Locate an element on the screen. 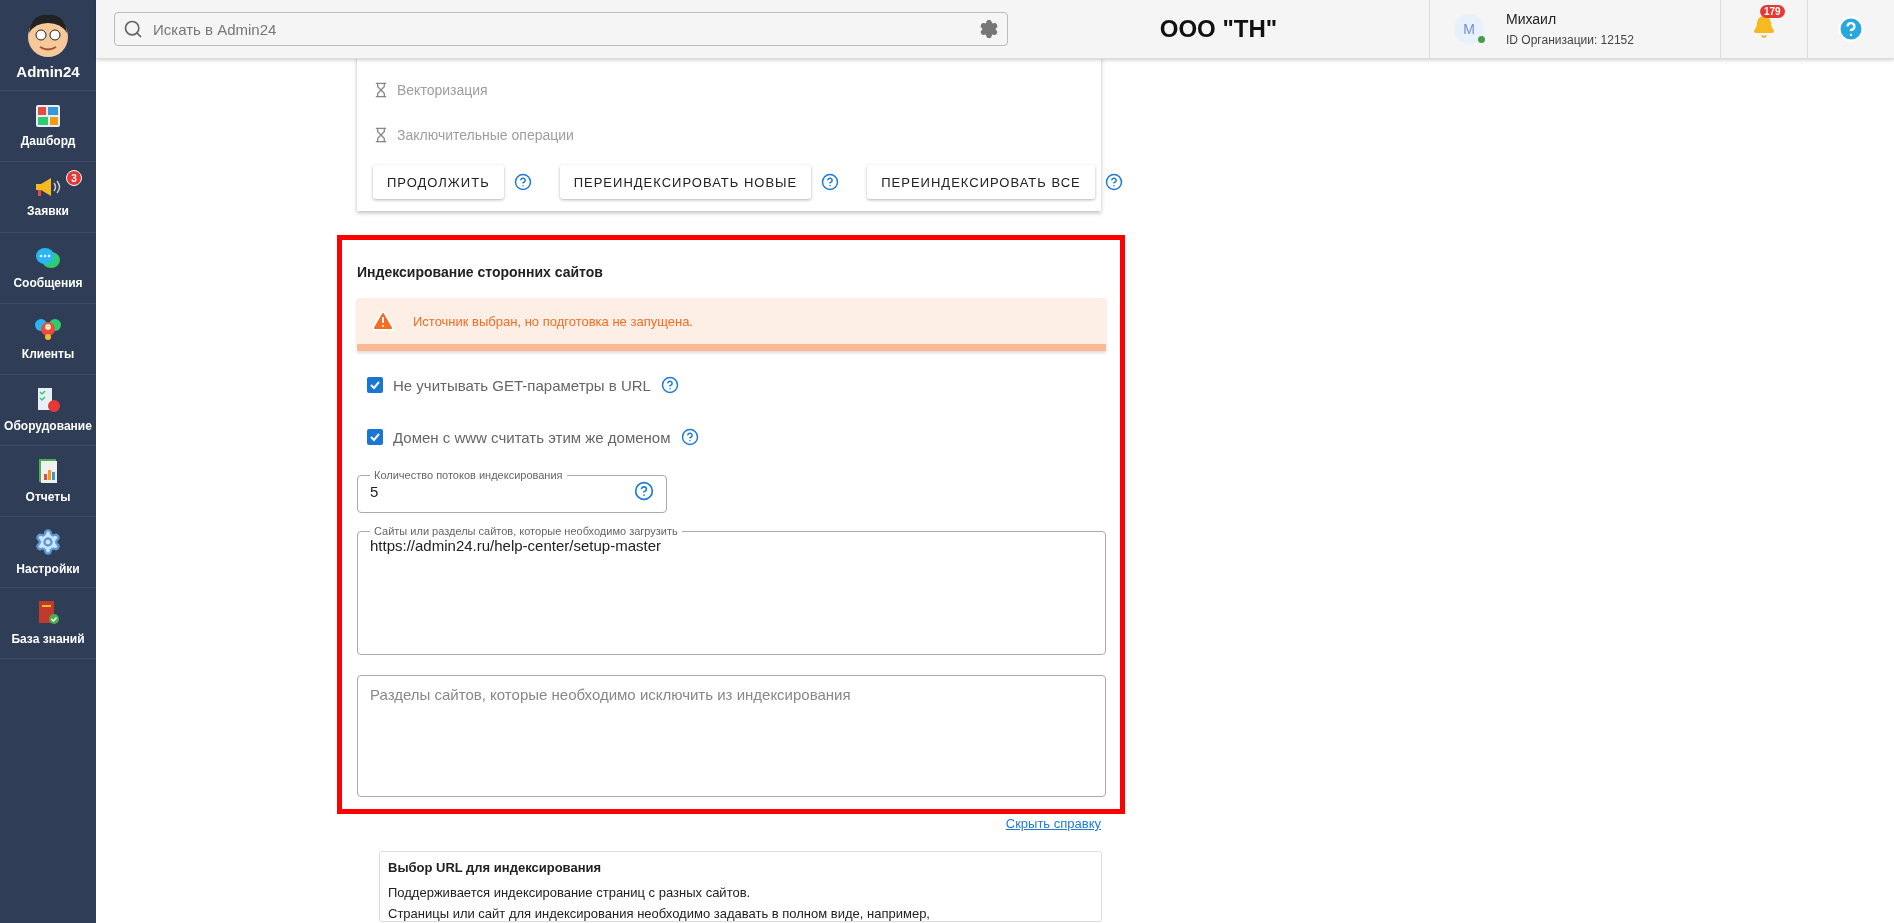 The image size is (1894, 923). brand-name: Admin24 is located at coordinates (48, 71).